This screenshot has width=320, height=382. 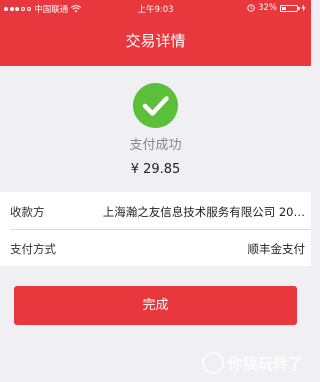 I want to click on status-bar-right: 32%, so click(x=276, y=8).